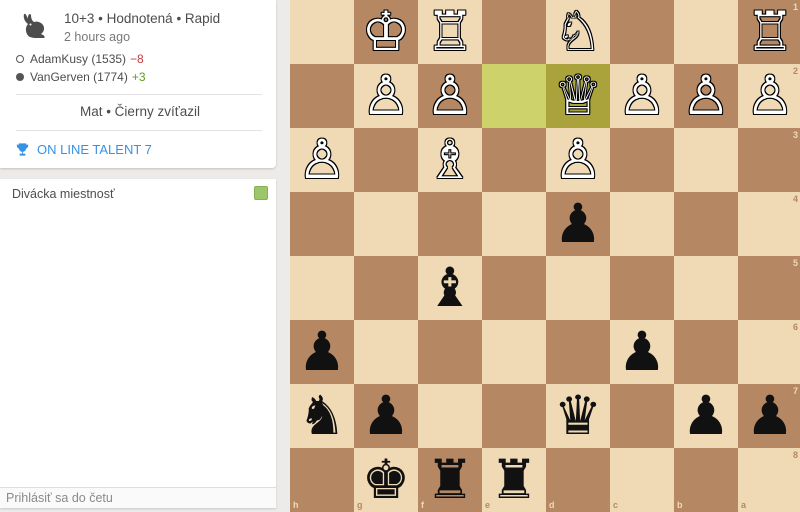 The height and width of the screenshot is (512, 800). I want to click on black-queen-piece: ♛, so click(578, 416).